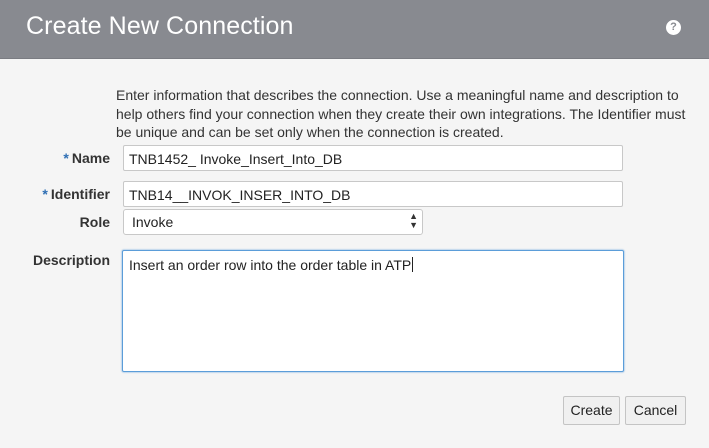 The height and width of the screenshot is (448, 709). I want to click on create-button: Create, so click(591, 410).